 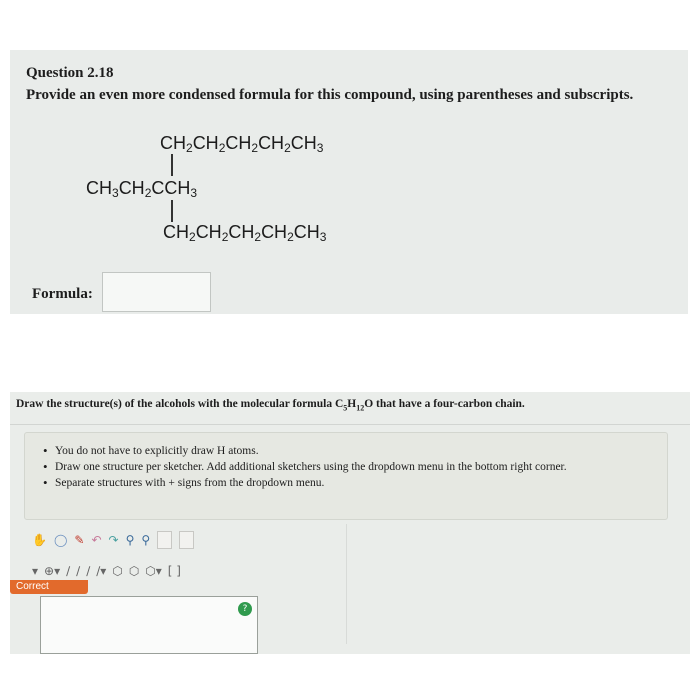 I want to click on zoom-out-icon: ⚲, so click(x=145, y=540).